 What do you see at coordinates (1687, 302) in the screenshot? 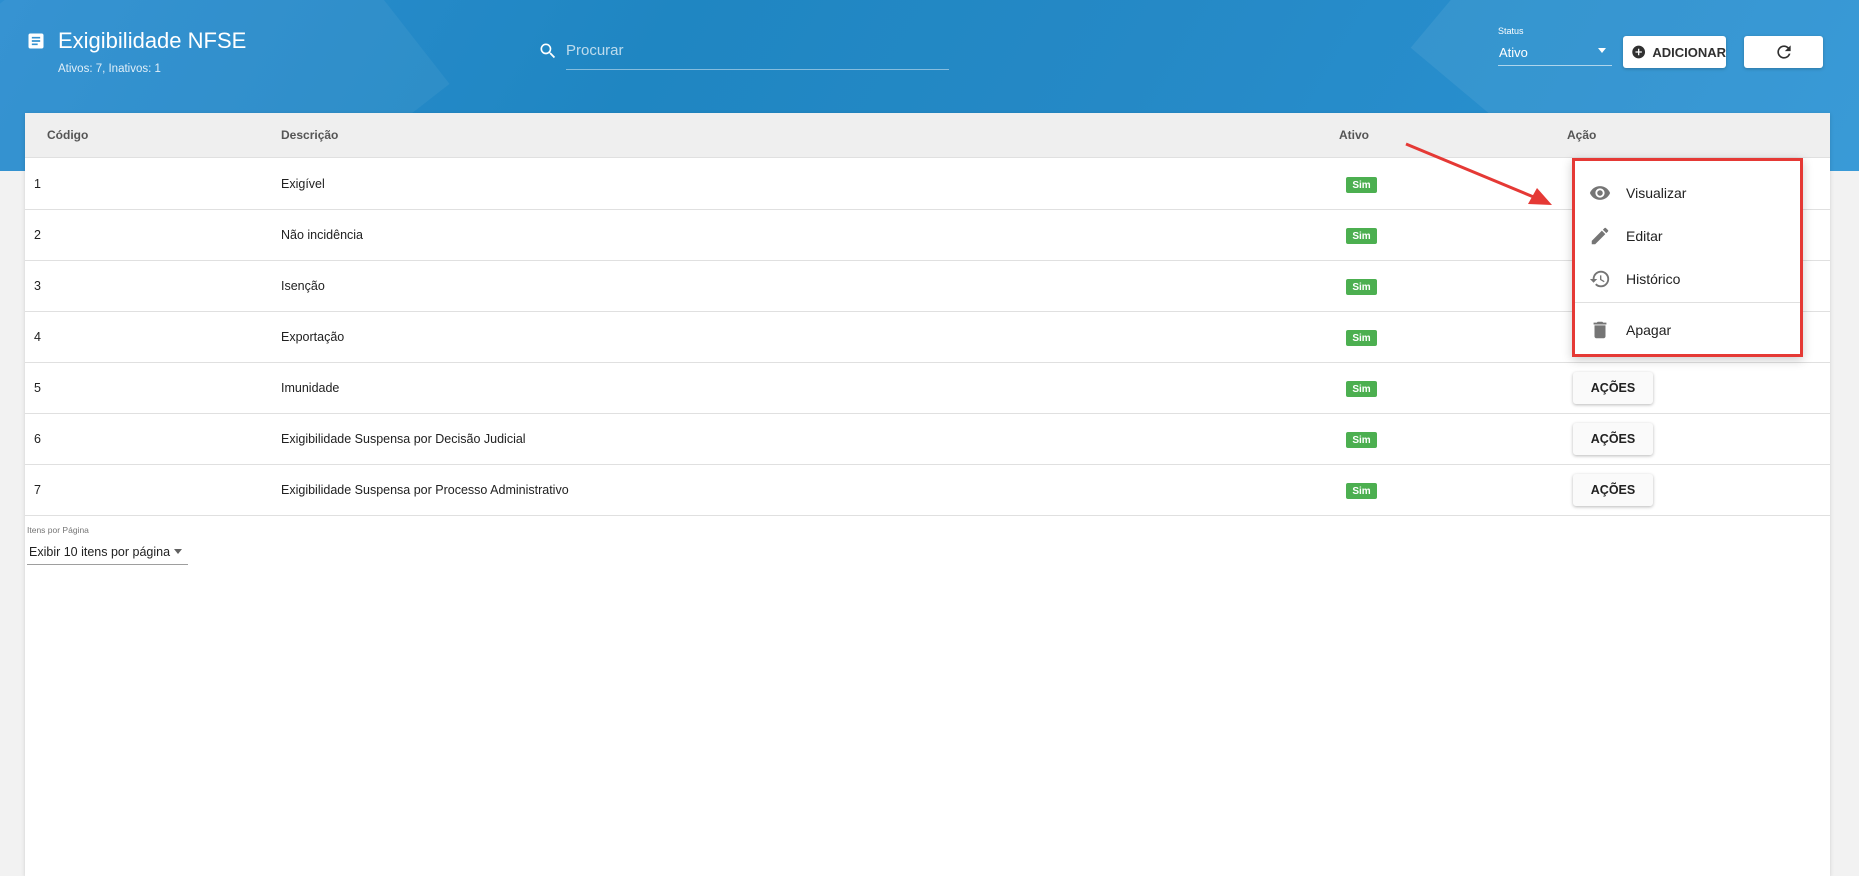
I see `menu-divider` at bounding box center [1687, 302].